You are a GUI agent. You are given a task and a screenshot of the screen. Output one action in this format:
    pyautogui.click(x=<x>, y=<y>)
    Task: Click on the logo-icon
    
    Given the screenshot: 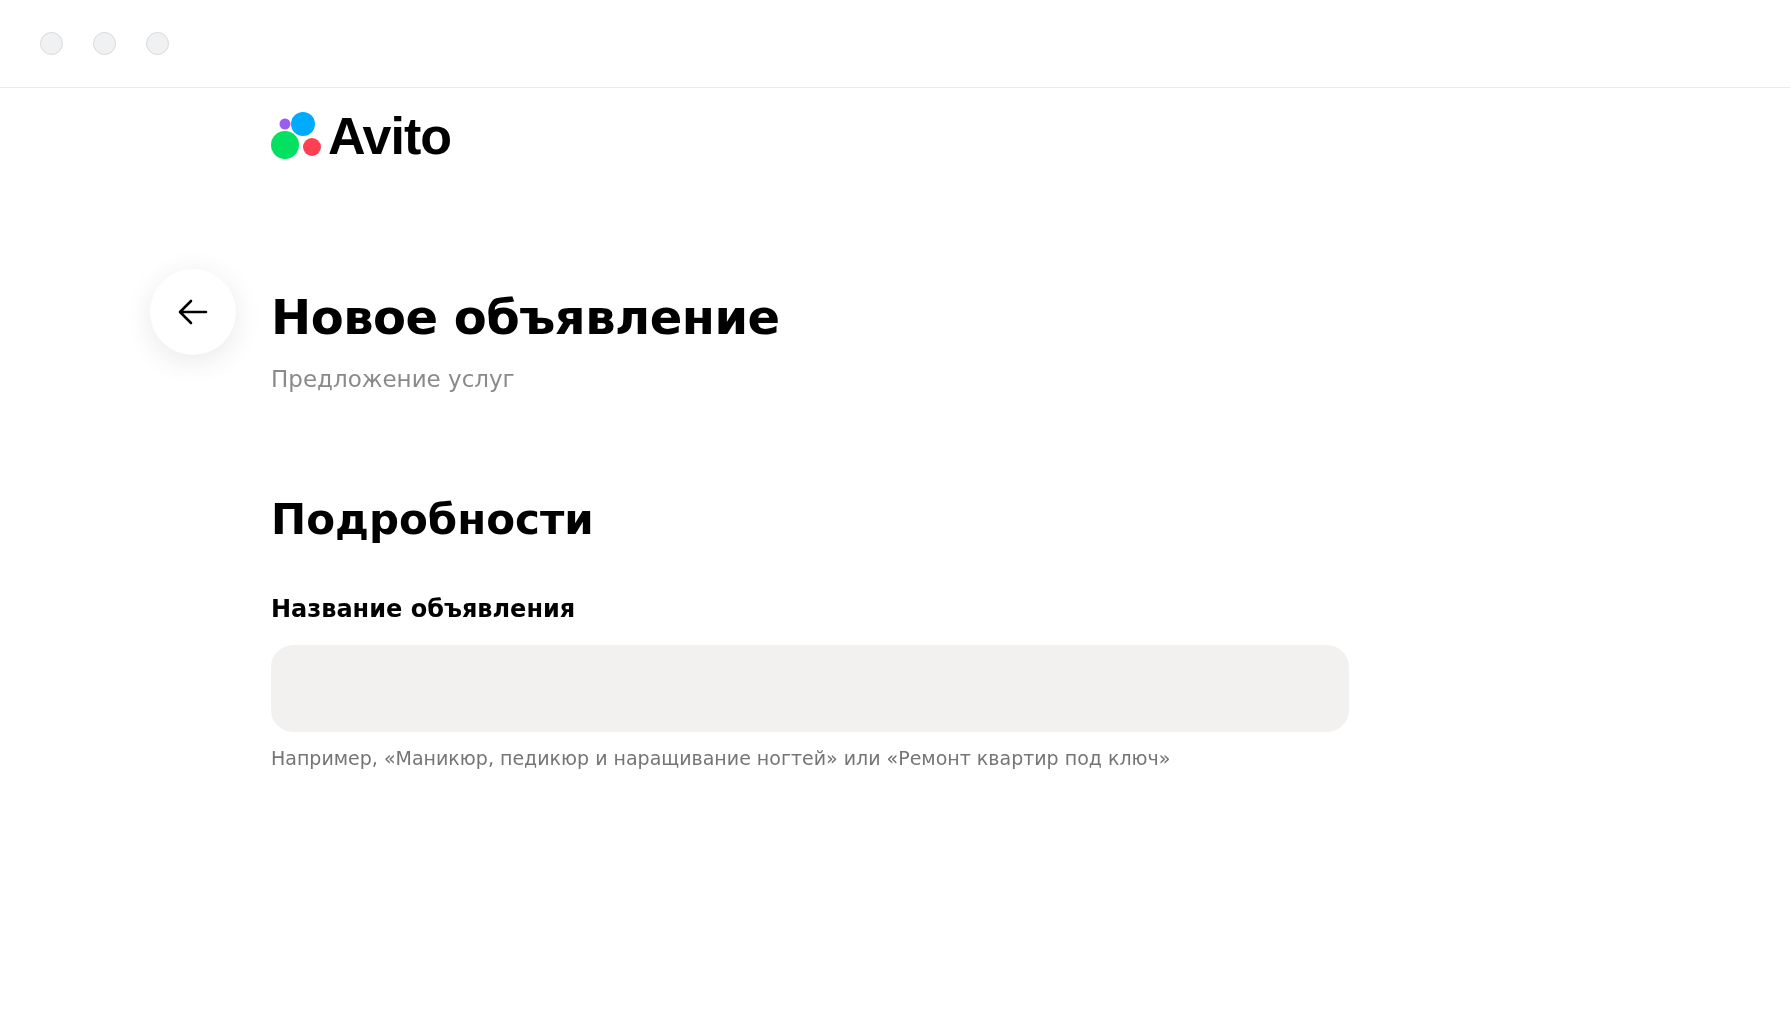 What is the action you would take?
    pyautogui.click(x=297, y=136)
    